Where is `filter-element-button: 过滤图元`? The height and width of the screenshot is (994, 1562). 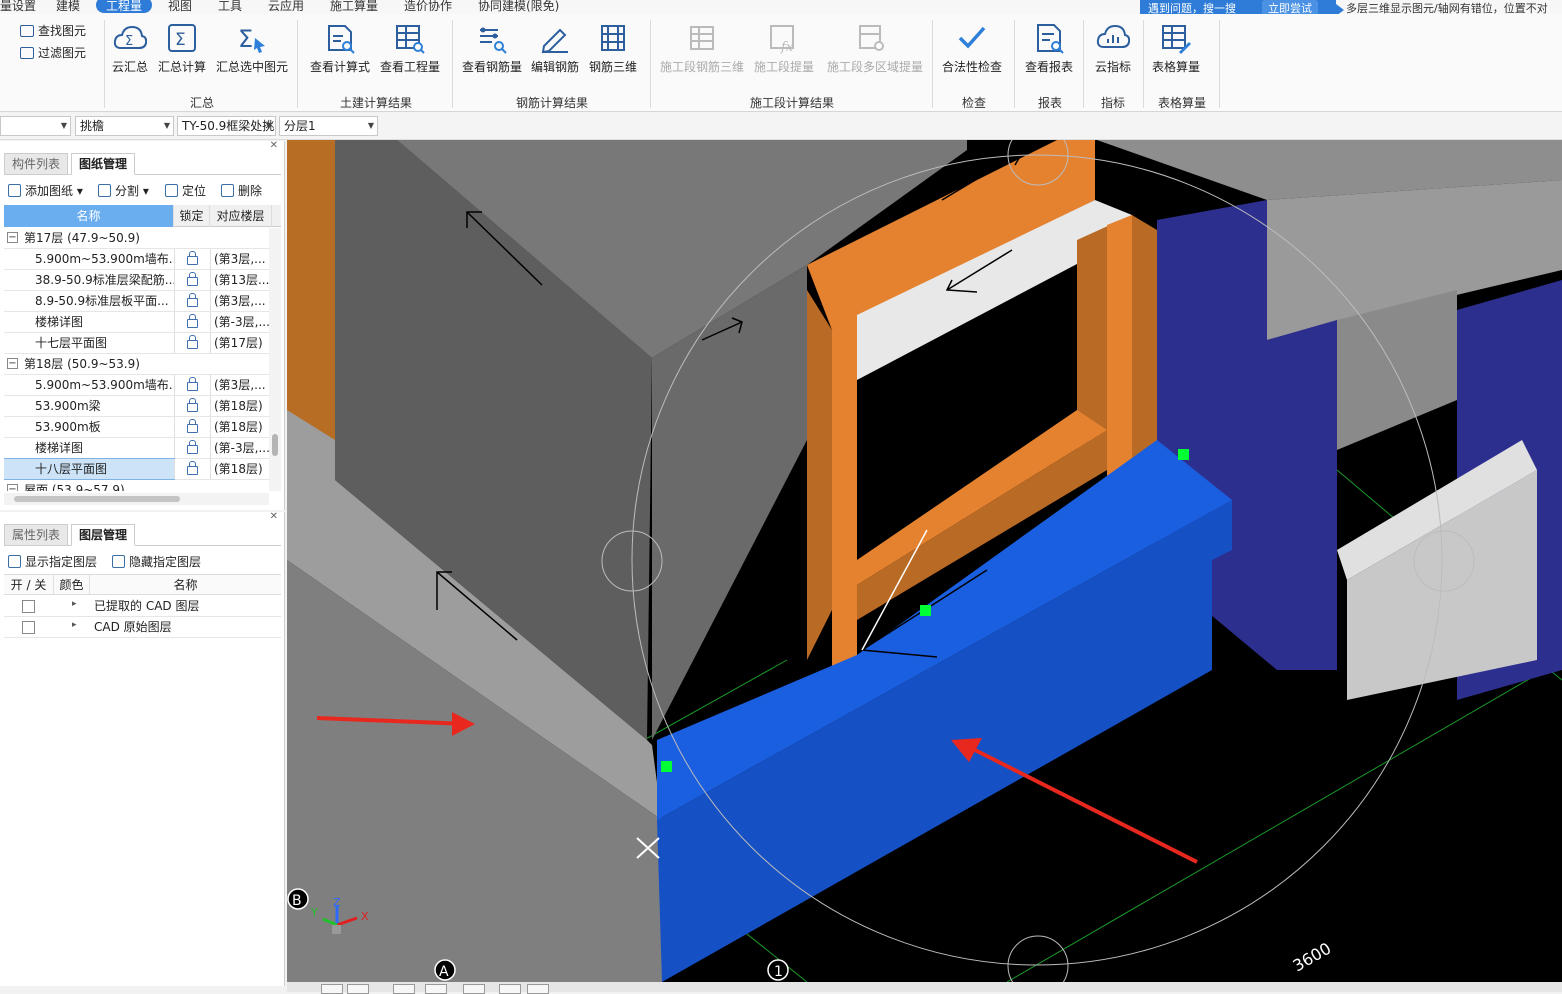 filter-element-button: 过滤图元 is located at coordinates (53, 52).